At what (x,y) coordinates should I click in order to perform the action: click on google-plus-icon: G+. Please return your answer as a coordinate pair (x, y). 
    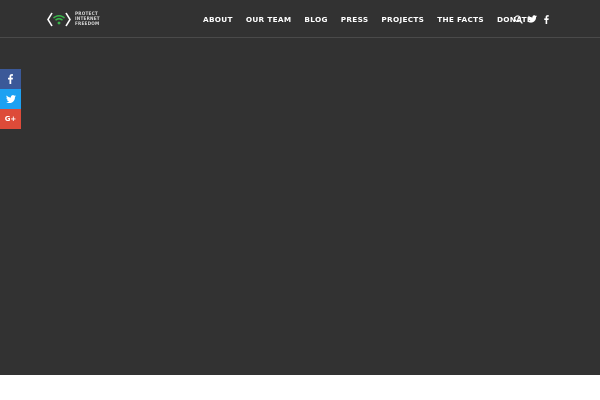
    Looking at the image, I should click on (10, 119).